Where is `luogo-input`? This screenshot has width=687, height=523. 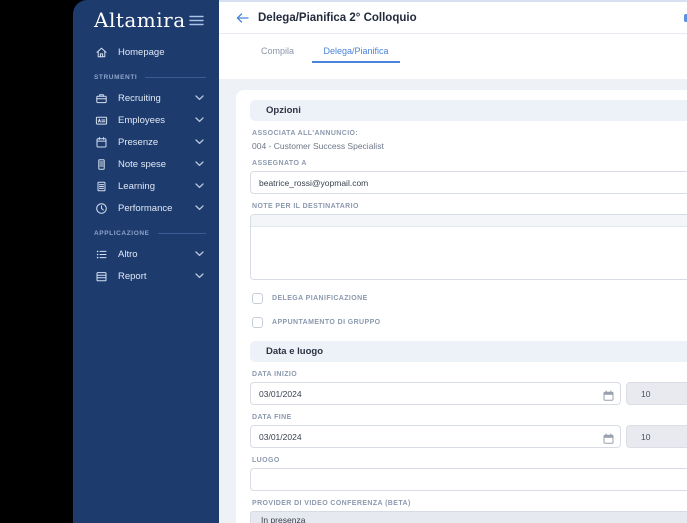 luogo-input is located at coordinates (468, 479).